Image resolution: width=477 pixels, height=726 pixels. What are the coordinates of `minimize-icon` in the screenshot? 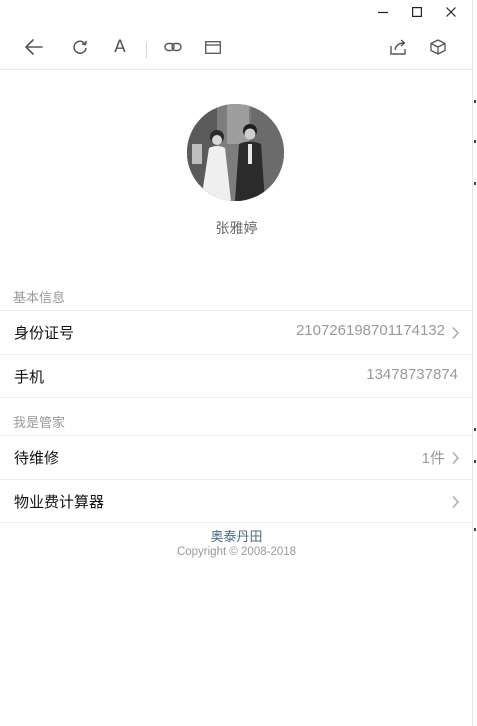 It's located at (383, 12).